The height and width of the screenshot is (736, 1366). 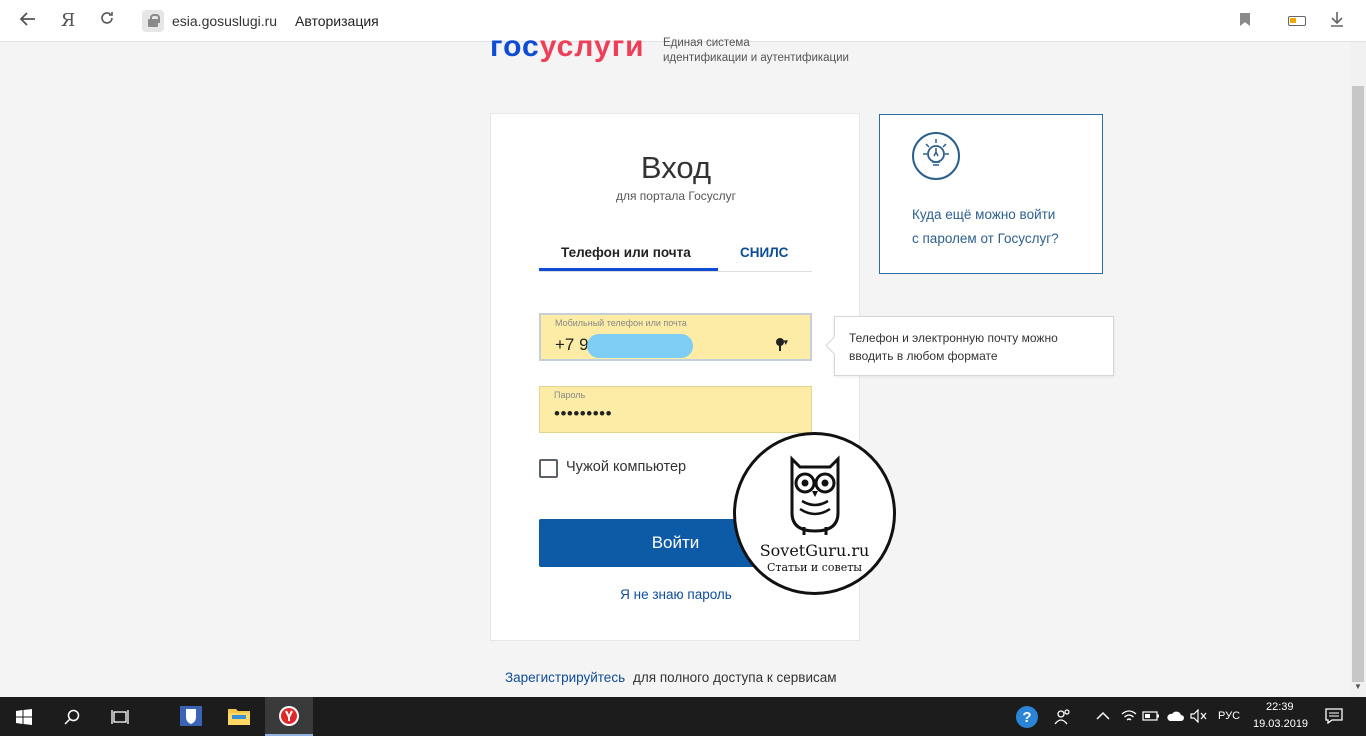 I want to click on logo-part-gos: гос, so click(x=515, y=46).